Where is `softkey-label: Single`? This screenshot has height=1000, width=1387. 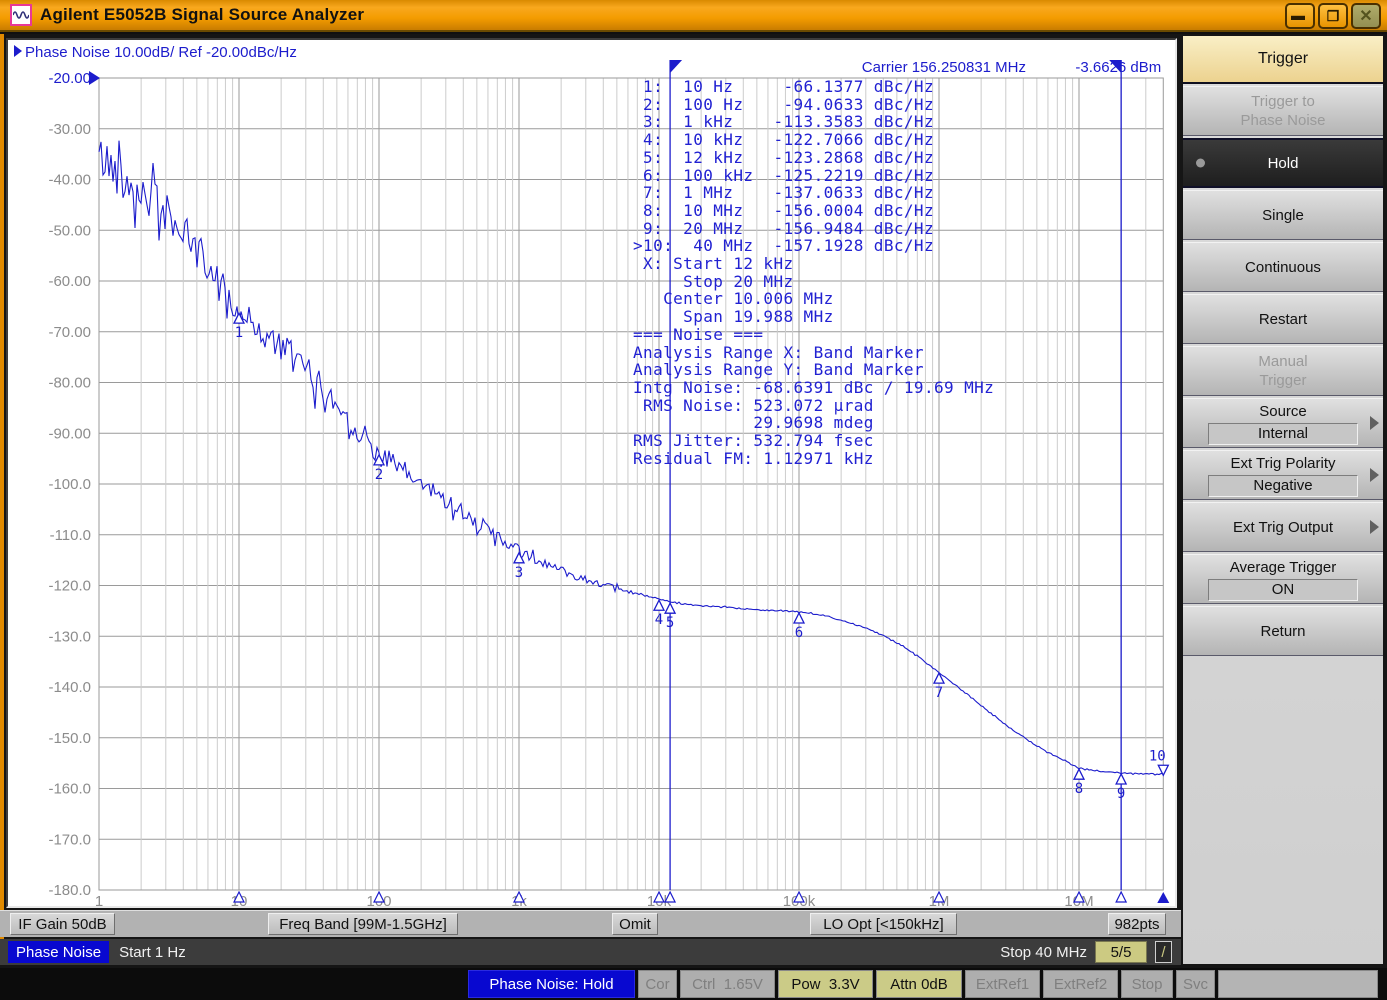
softkey-label: Single is located at coordinates (1283, 215).